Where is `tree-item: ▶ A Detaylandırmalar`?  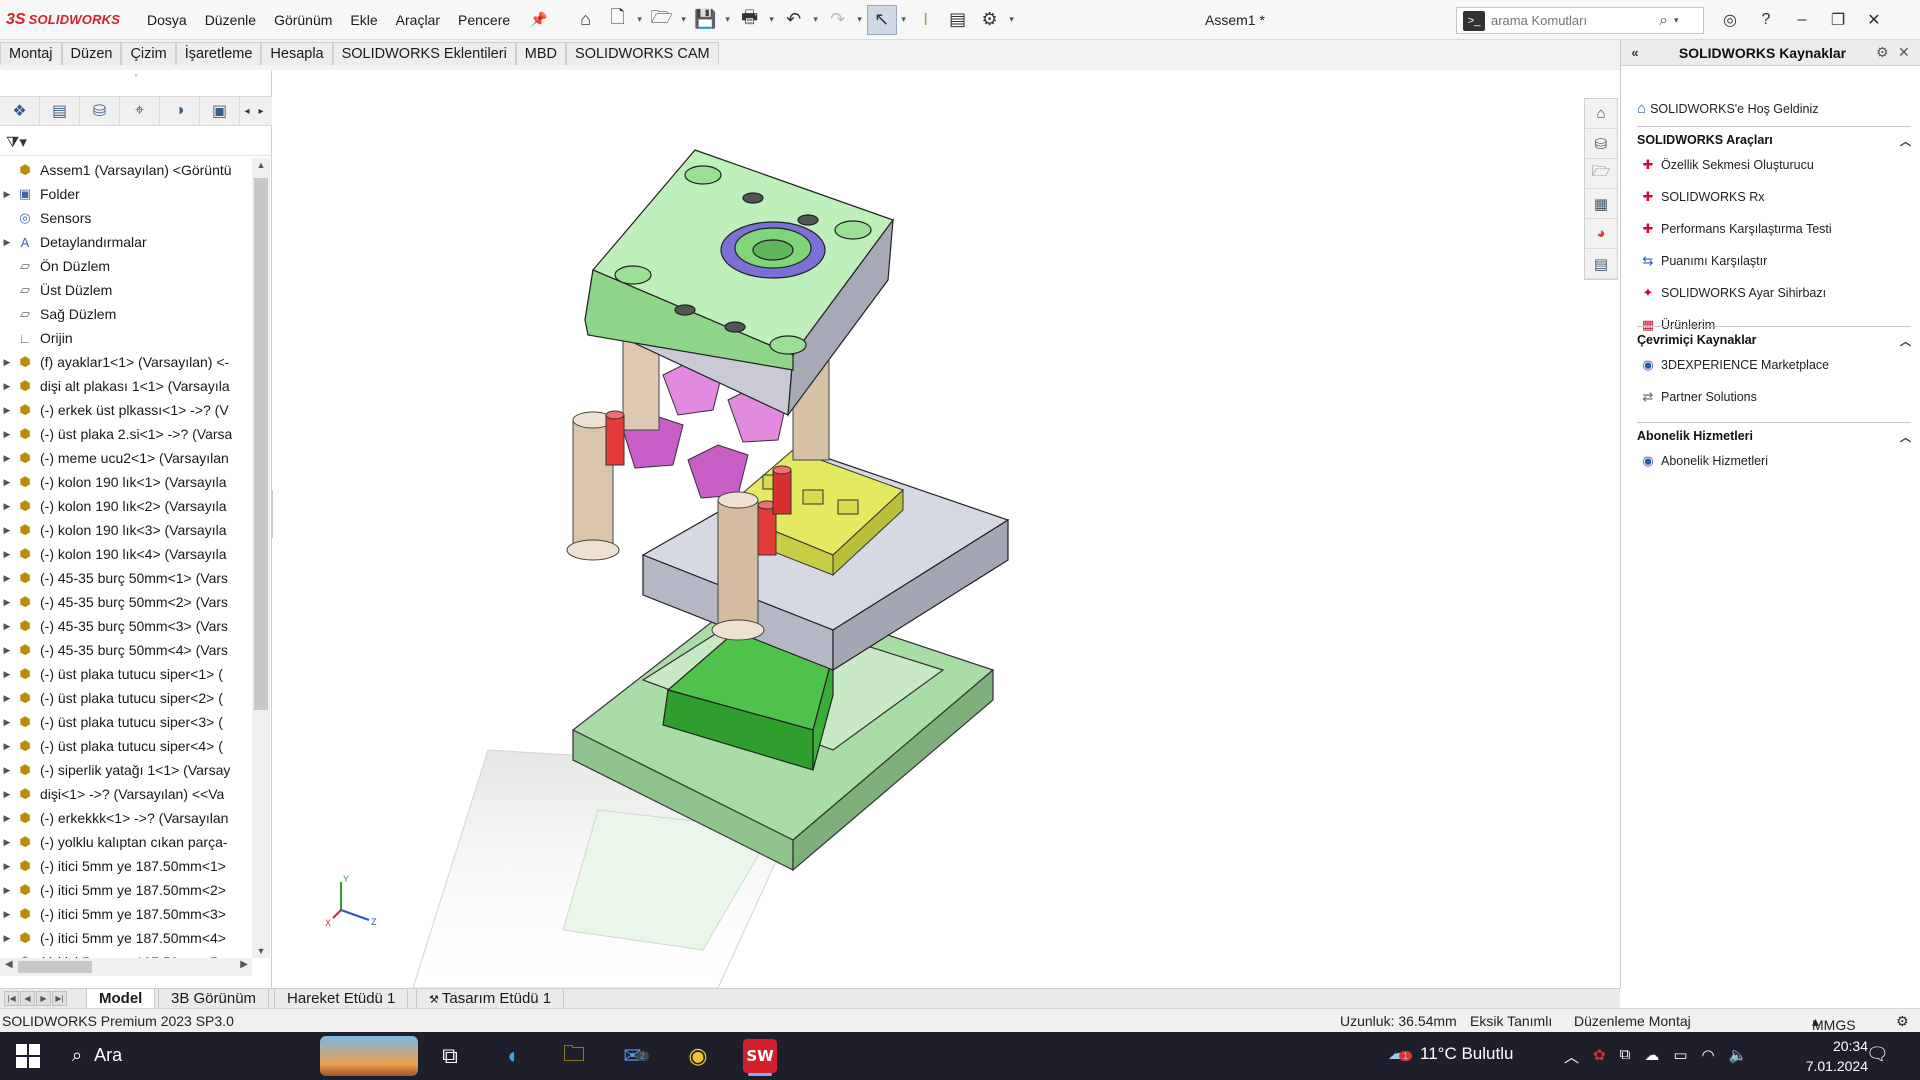 tree-item: ▶ A Detaylandırmalar is located at coordinates (126, 242).